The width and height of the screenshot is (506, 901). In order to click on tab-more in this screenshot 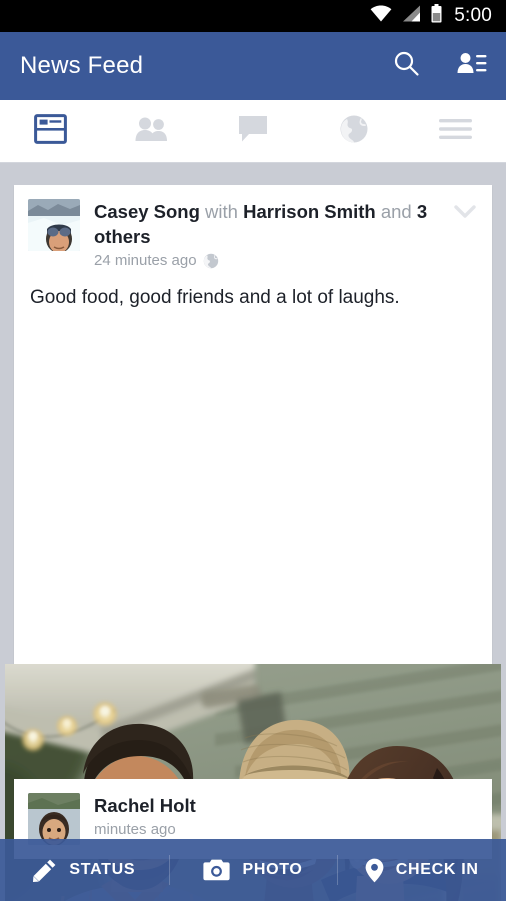, I will do `click(455, 131)`.